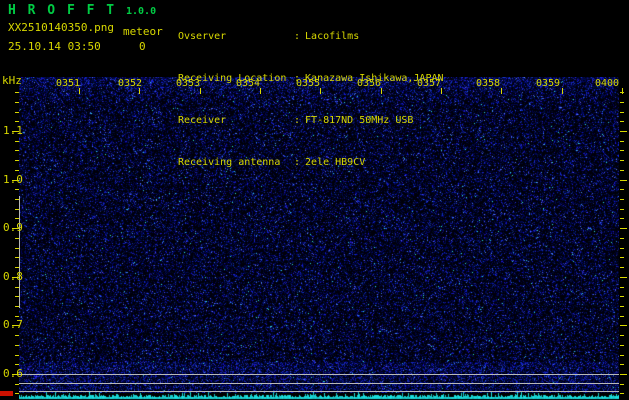  I want to click on time-tick-label: 0351, so click(68, 83).